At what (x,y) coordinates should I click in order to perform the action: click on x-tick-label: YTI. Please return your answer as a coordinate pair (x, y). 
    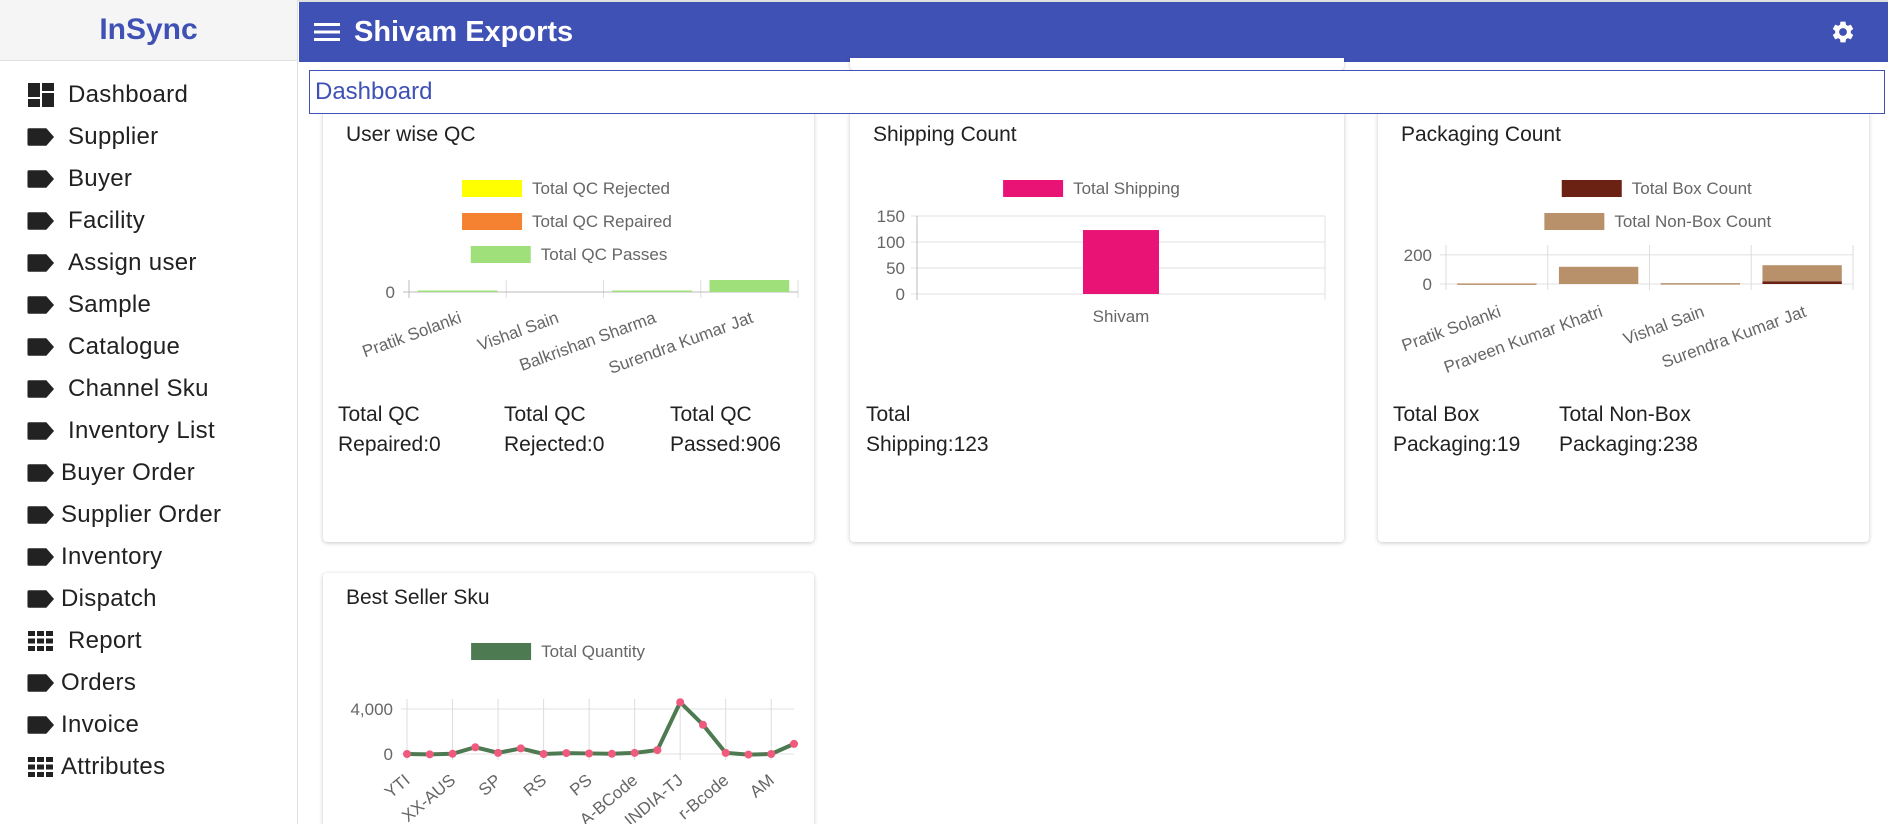
    Looking at the image, I should click on (397, 787).